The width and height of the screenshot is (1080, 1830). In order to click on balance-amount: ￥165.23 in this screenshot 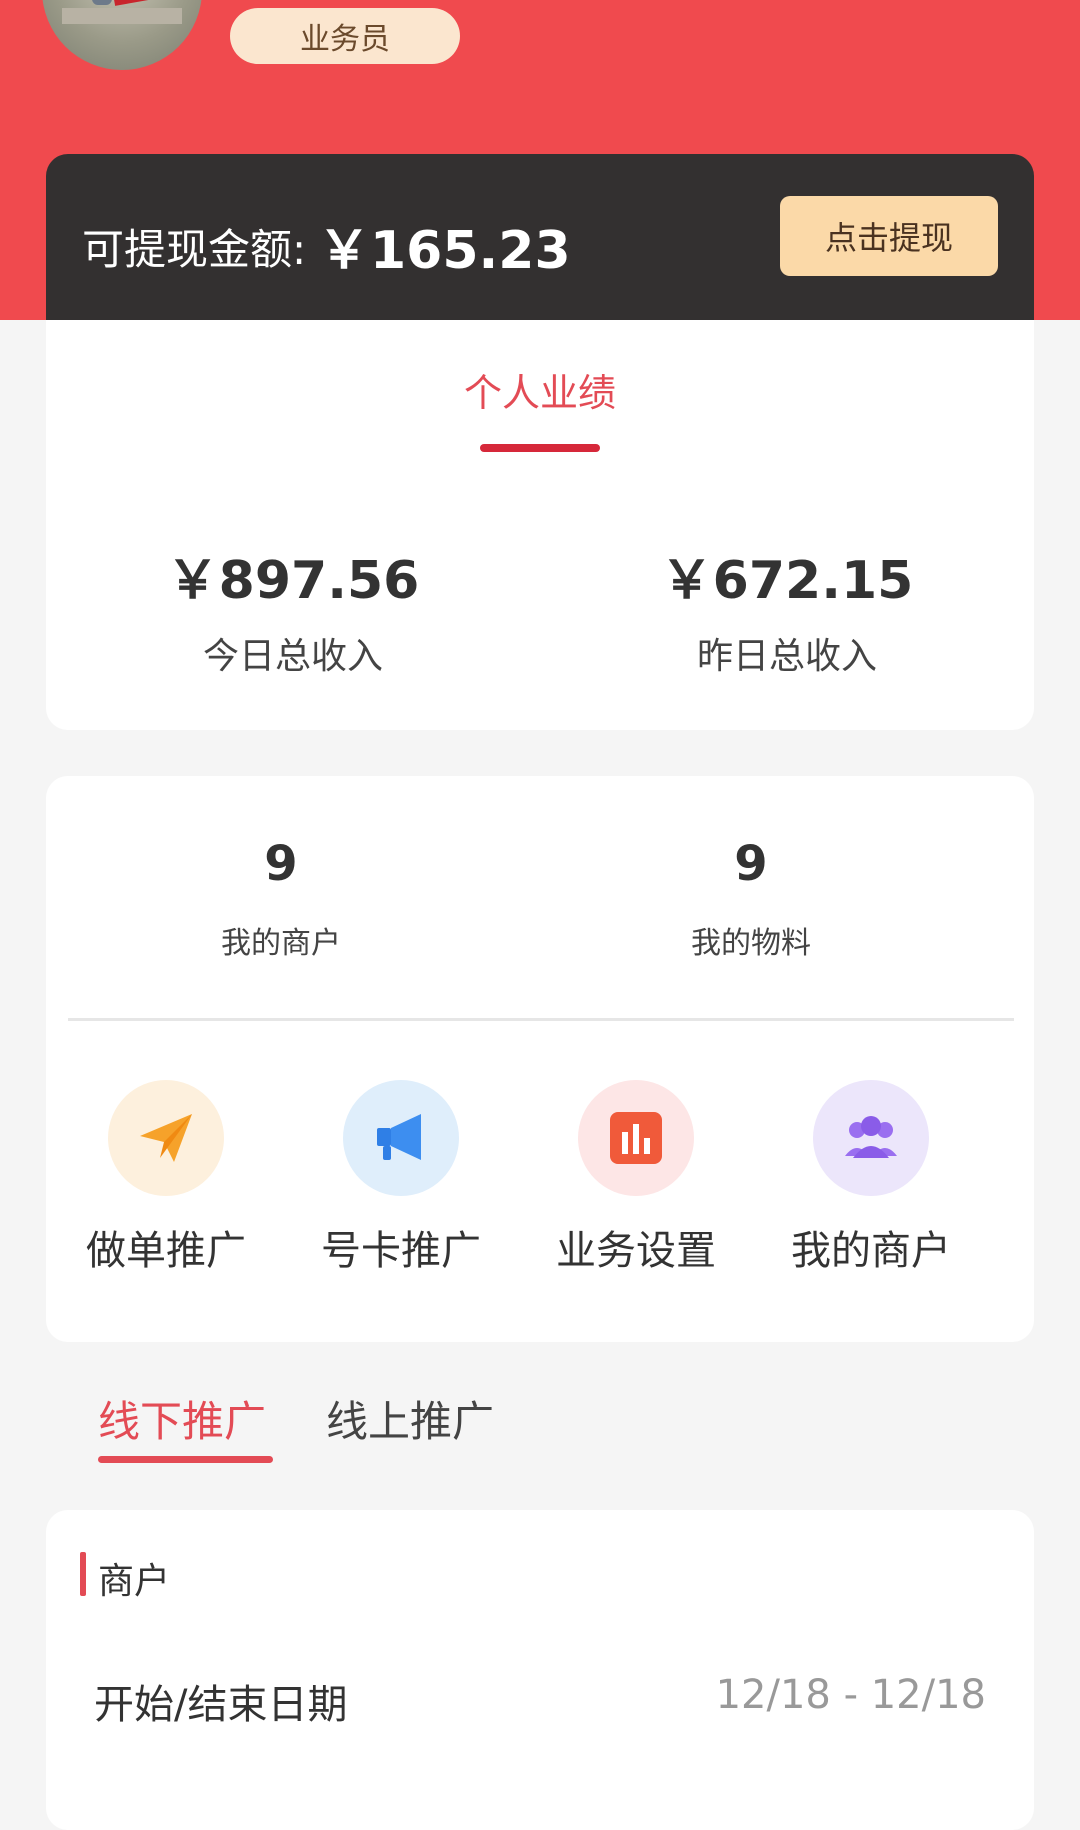, I will do `click(444, 251)`.